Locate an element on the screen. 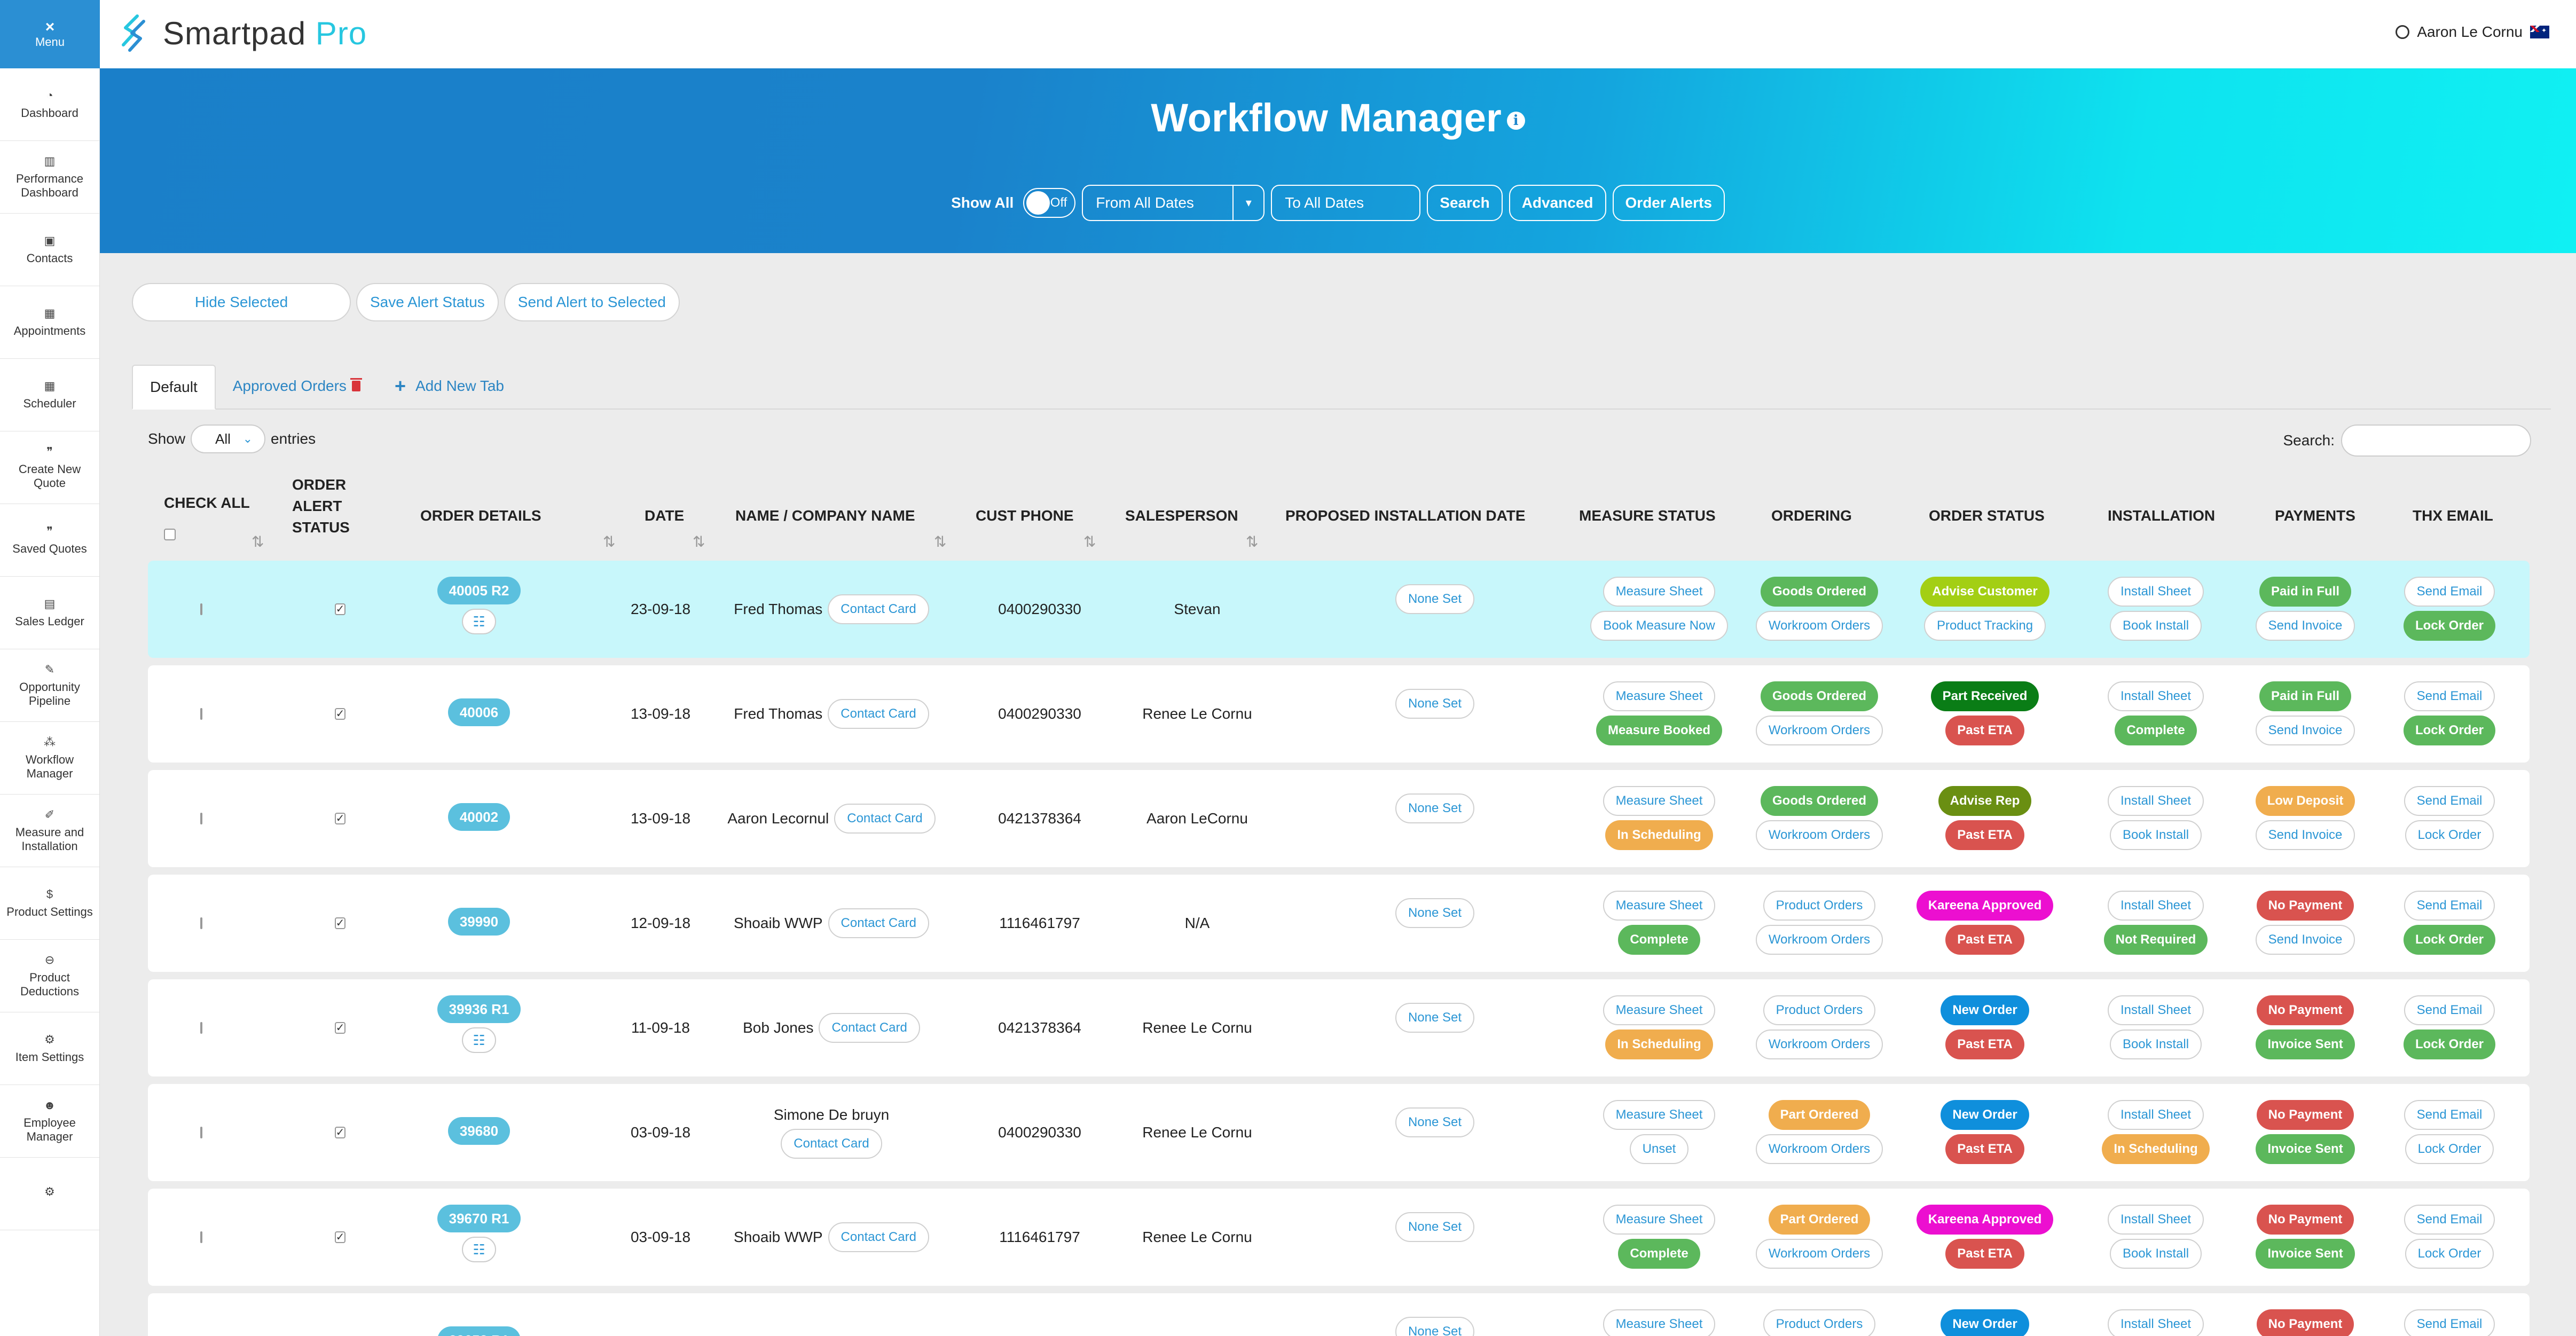 The height and width of the screenshot is (1336, 2576). installation-button: Not Required is located at coordinates (2155, 940).